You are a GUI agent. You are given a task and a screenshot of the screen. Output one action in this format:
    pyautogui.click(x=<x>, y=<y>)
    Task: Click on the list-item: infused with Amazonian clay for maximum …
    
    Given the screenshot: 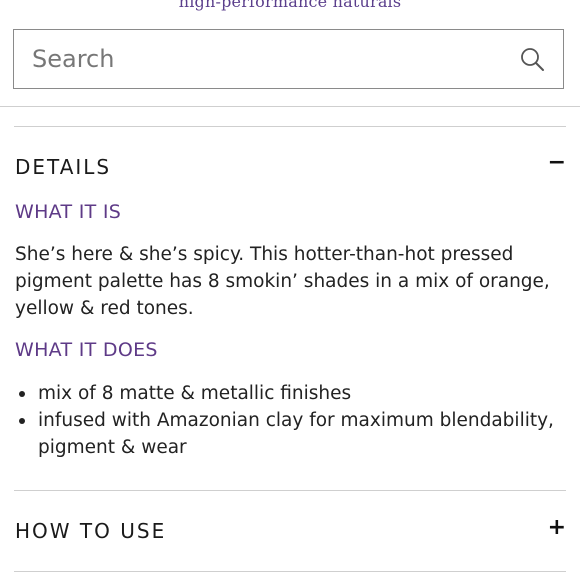 What is the action you would take?
    pyautogui.click(x=292, y=434)
    